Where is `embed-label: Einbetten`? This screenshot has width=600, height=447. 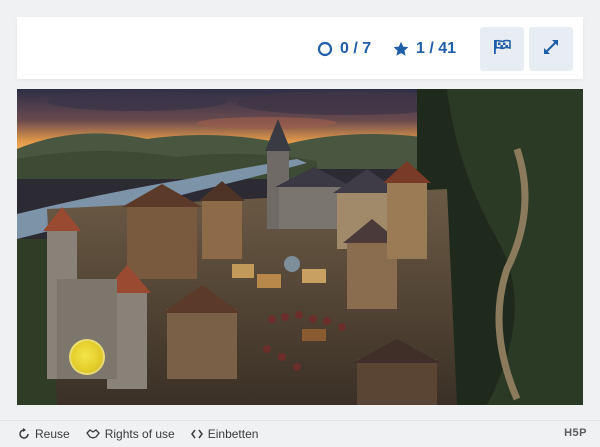
embed-label: Einbetten is located at coordinates (233, 434).